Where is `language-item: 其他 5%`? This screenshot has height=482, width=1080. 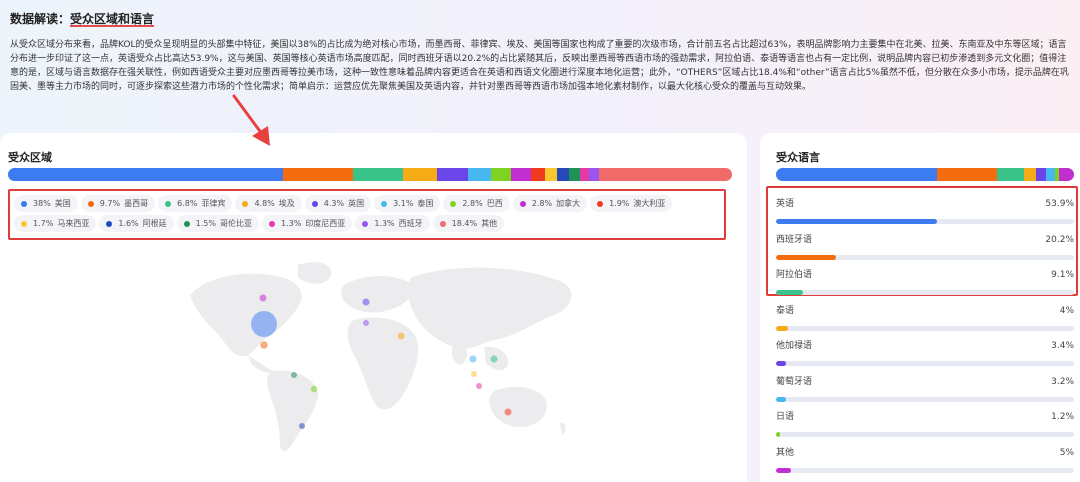 language-item: 其他 5% is located at coordinates (925, 461).